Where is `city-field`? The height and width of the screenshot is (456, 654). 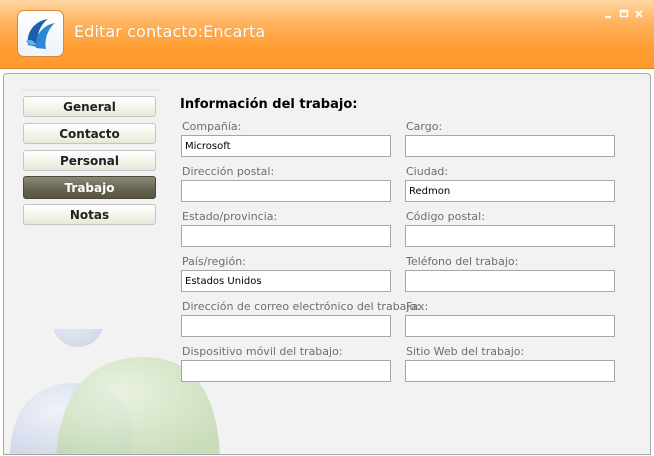 city-field is located at coordinates (510, 191).